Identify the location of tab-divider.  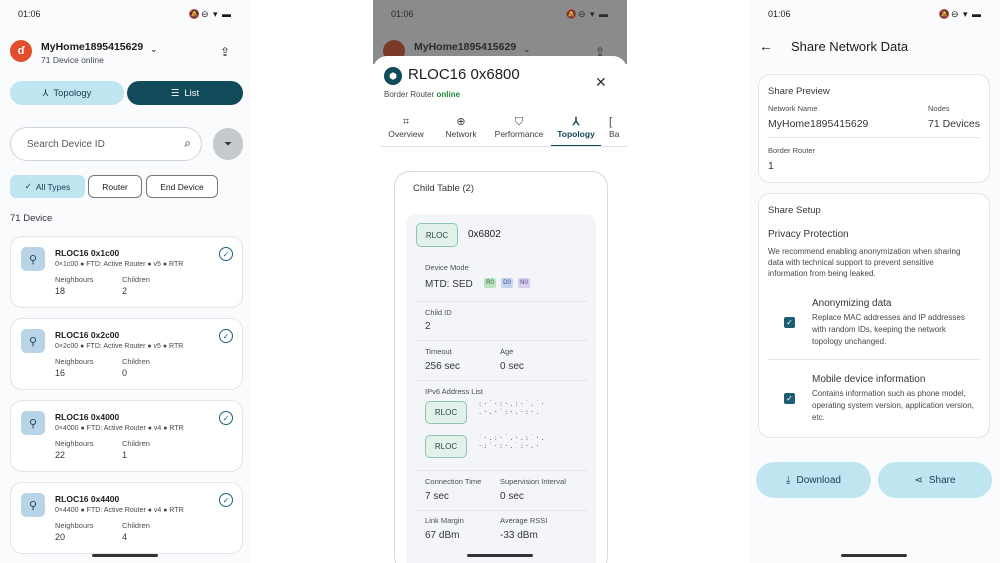
(504, 146).